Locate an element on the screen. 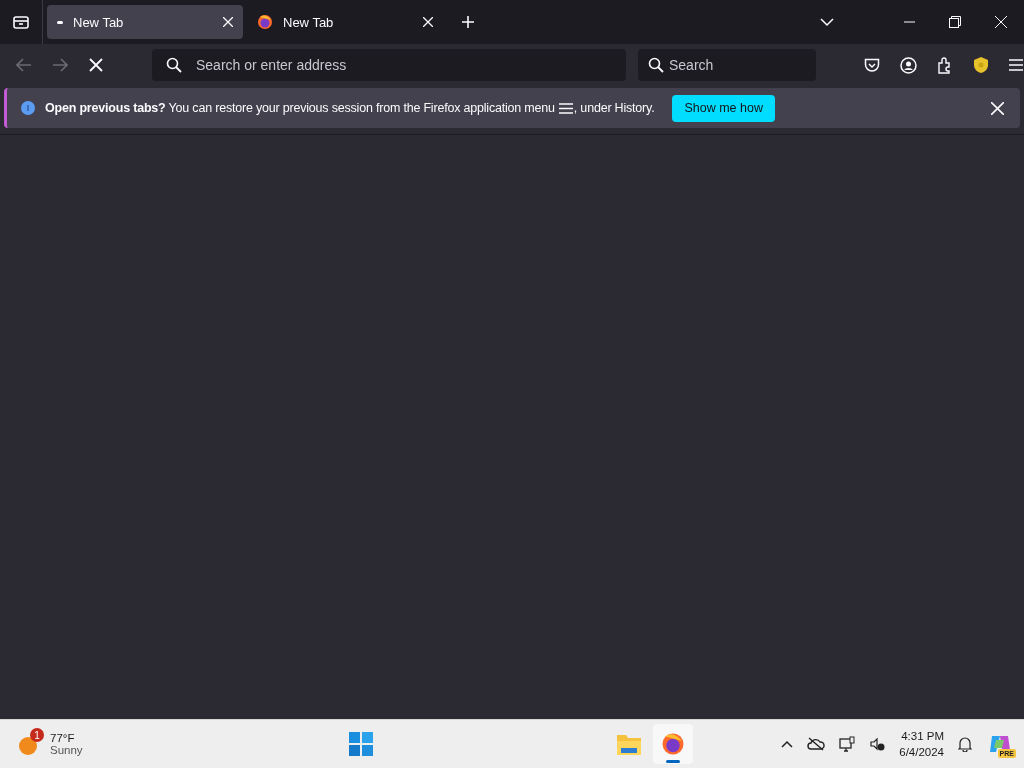 The image size is (1024, 768). notification-message: , under History. is located at coordinates (614, 108).